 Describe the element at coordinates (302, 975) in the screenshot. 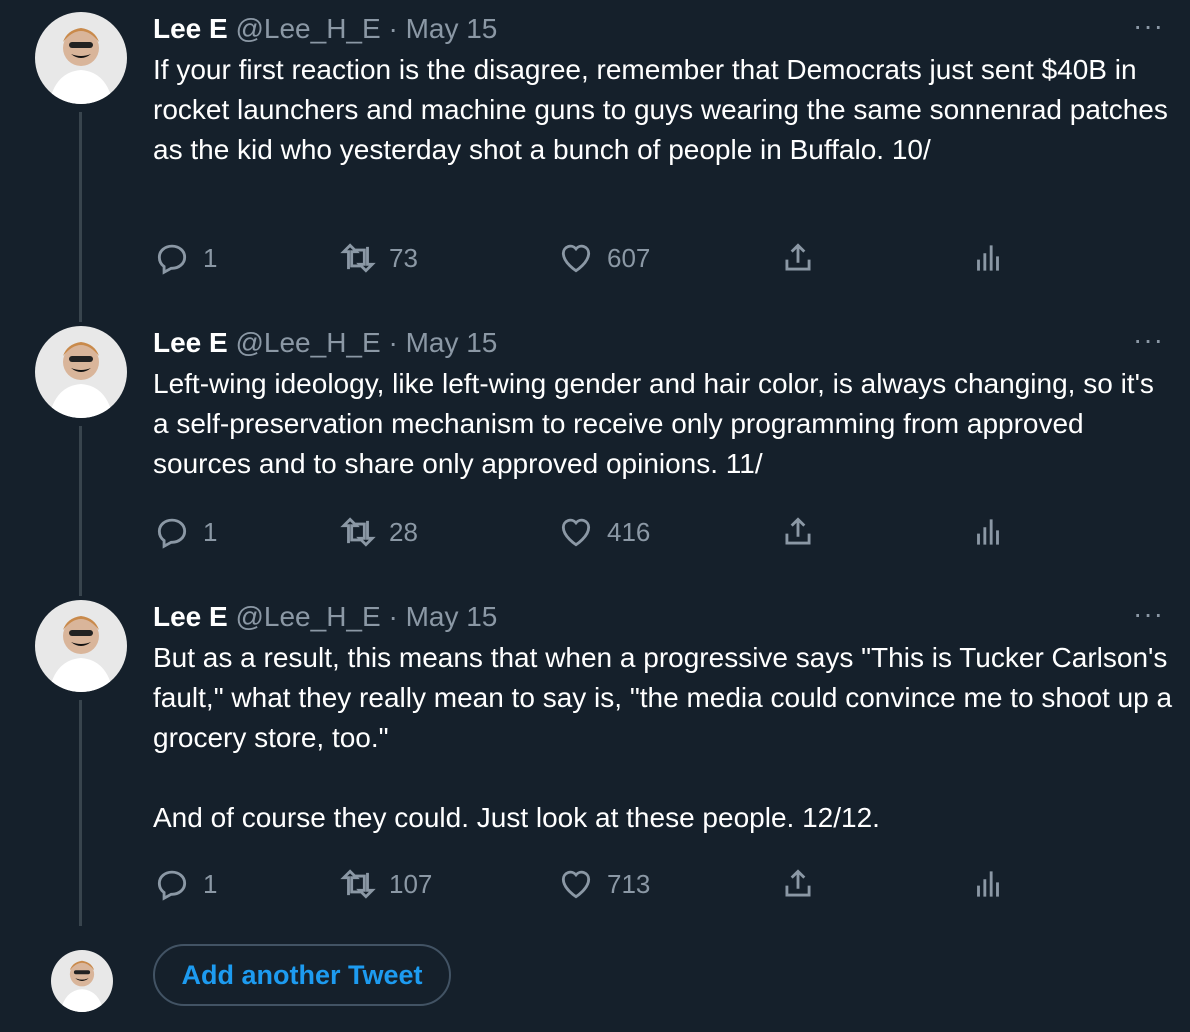

I see `add-another-tweet-button: Add another Tweet` at that location.